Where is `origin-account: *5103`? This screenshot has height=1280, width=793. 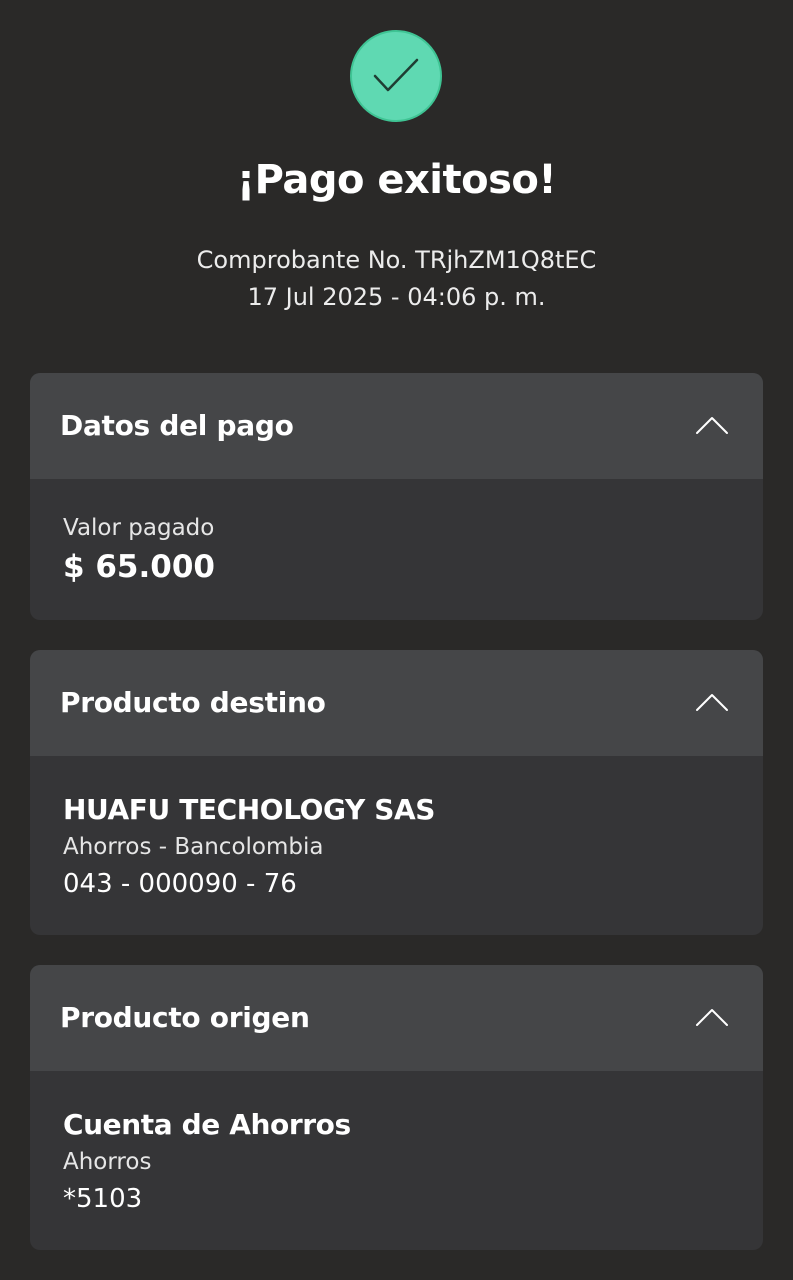 origin-account: *5103 is located at coordinates (103, 1199).